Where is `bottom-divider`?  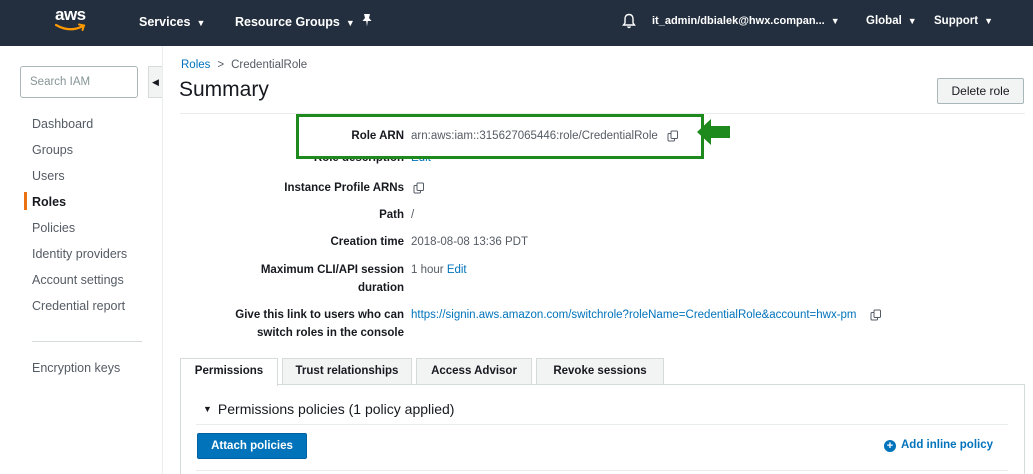 bottom-divider is located at coordinates (602, 470).